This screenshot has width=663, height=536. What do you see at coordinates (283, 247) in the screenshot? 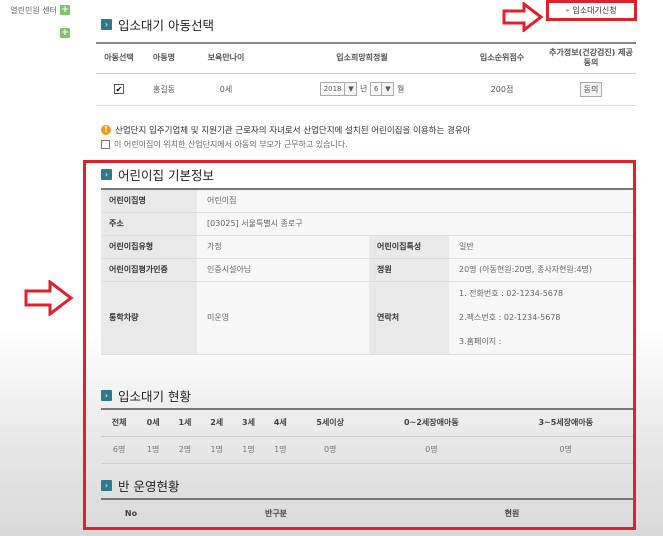
I see `value-type: 가정` at bounding box center [283, 247].